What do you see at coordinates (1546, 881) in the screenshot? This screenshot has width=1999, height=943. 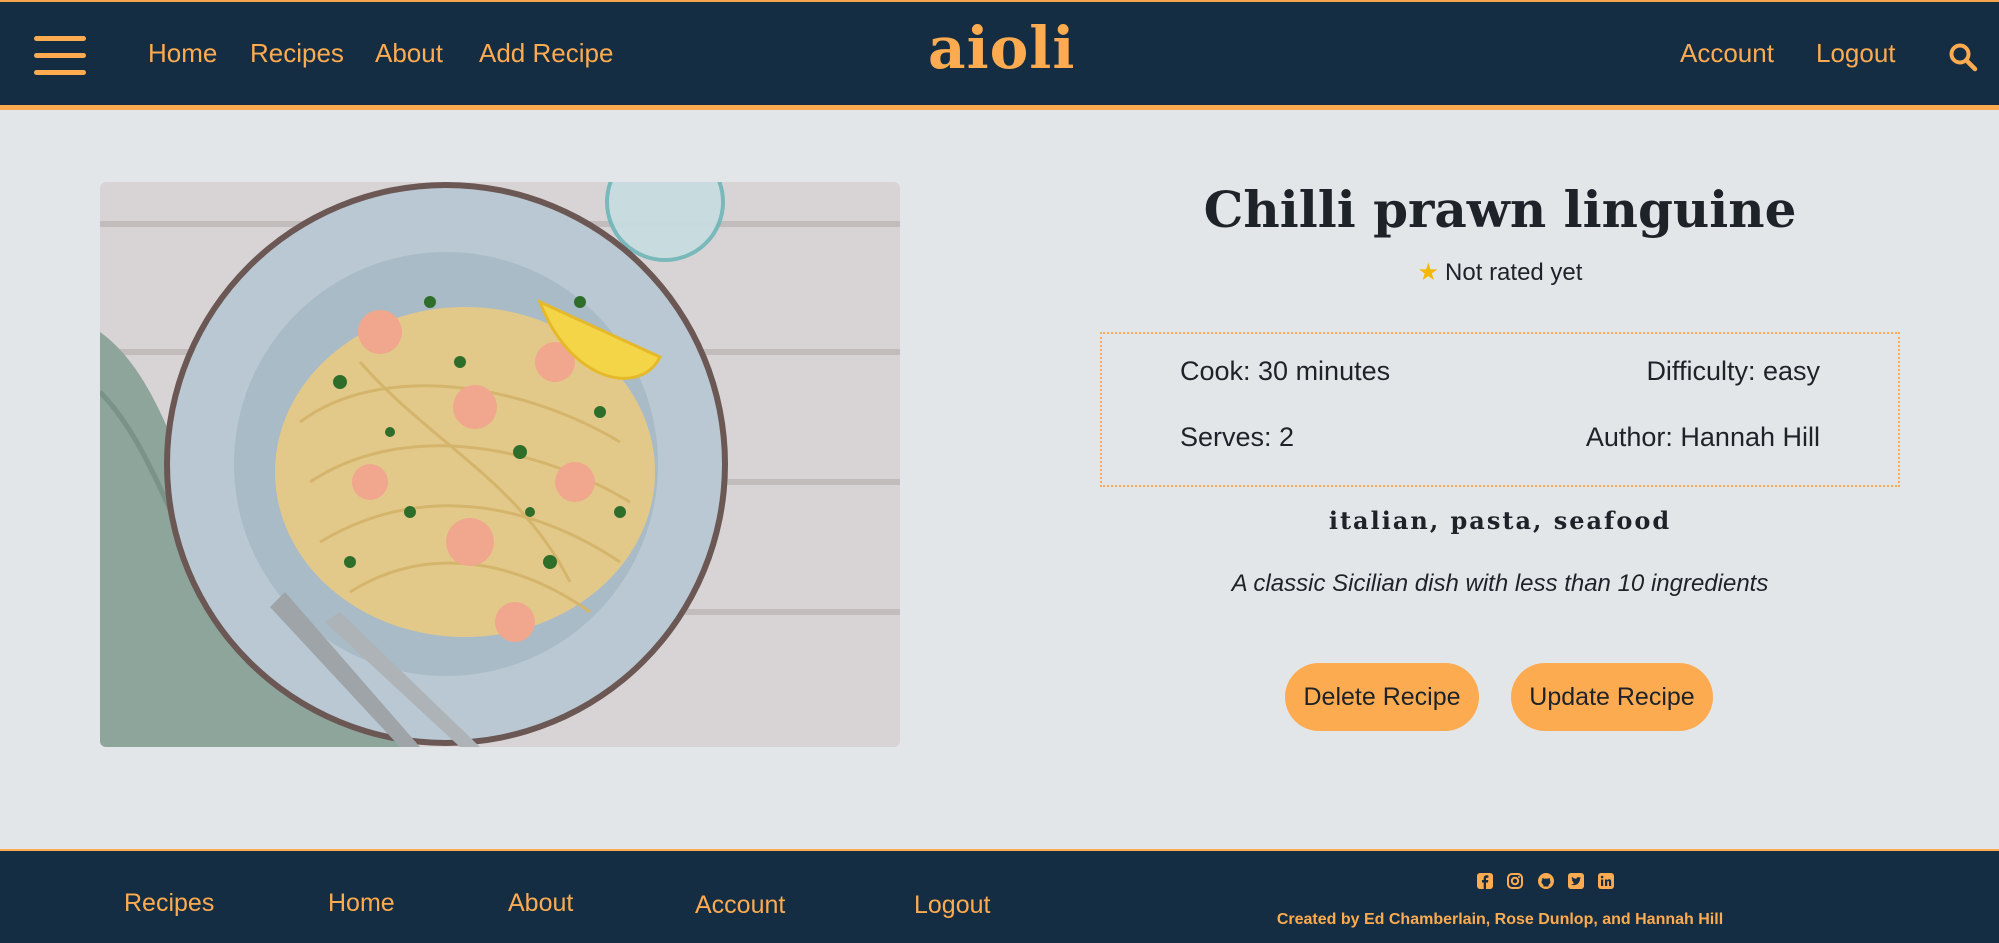 I see `github-icon` at bounding box center [1546, 881].